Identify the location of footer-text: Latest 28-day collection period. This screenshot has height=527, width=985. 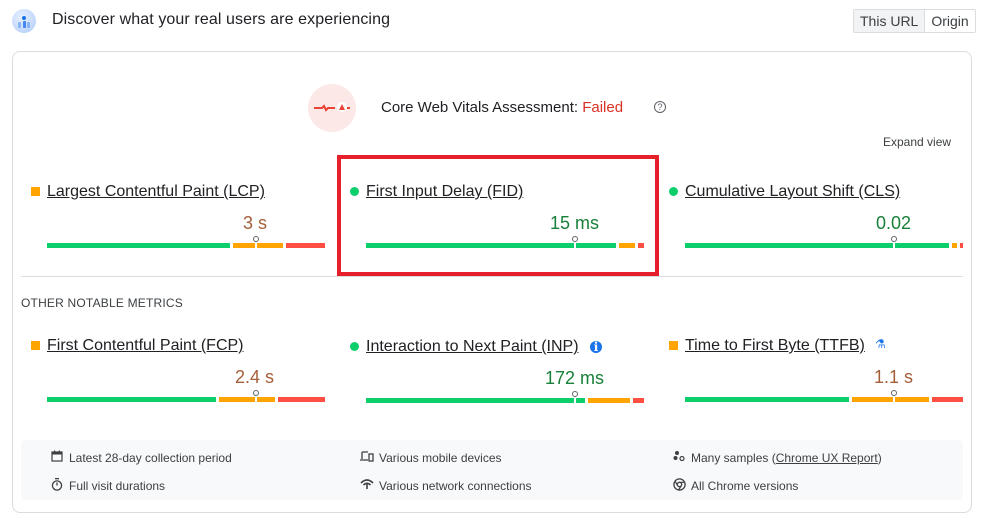
(150, 457).